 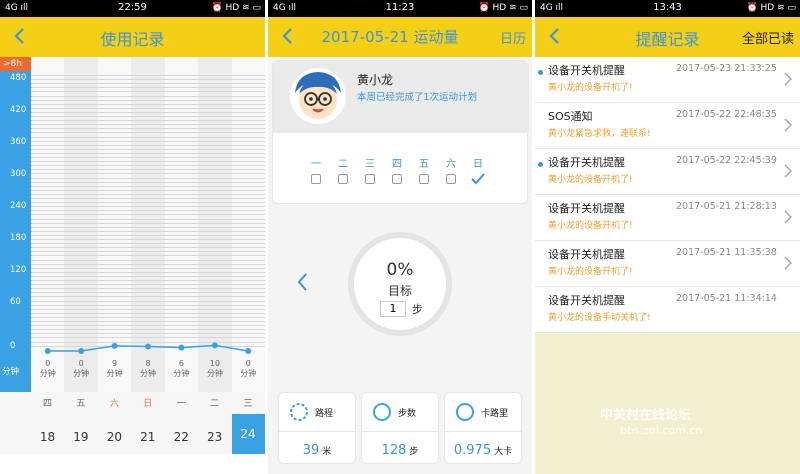 What do you see at coordinates (483, 448) in the screenshot?
I see `stat-value-row: 0.975 大卡` at bounding box center [483, 448].